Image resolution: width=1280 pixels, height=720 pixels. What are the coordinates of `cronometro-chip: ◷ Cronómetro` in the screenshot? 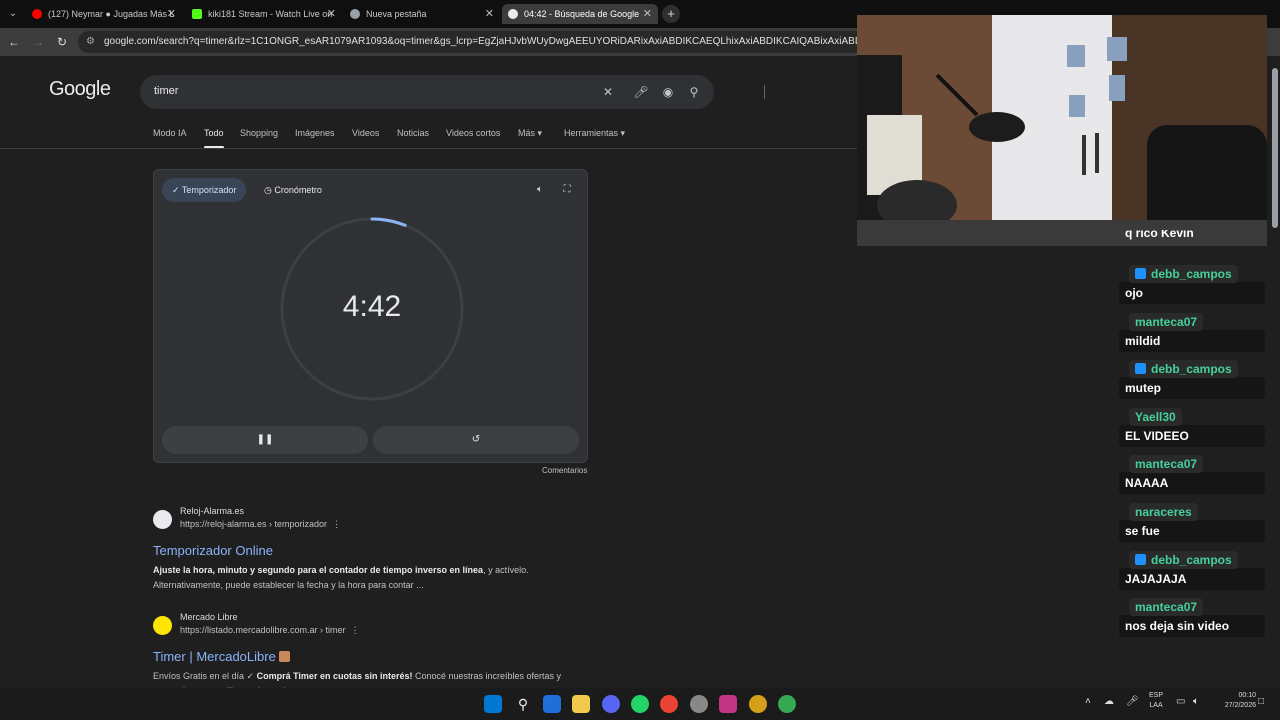 It's located at (293, 190).